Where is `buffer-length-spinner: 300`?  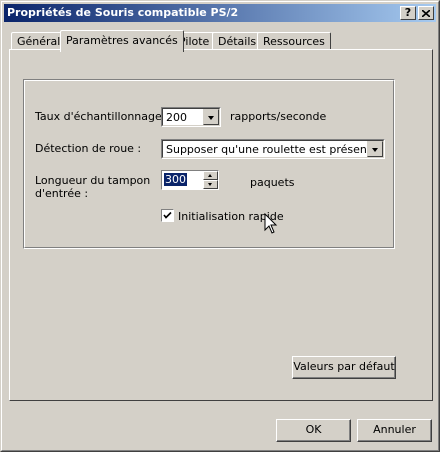 buffer-length-spinner: 300 is located at coordinates (190, 180).